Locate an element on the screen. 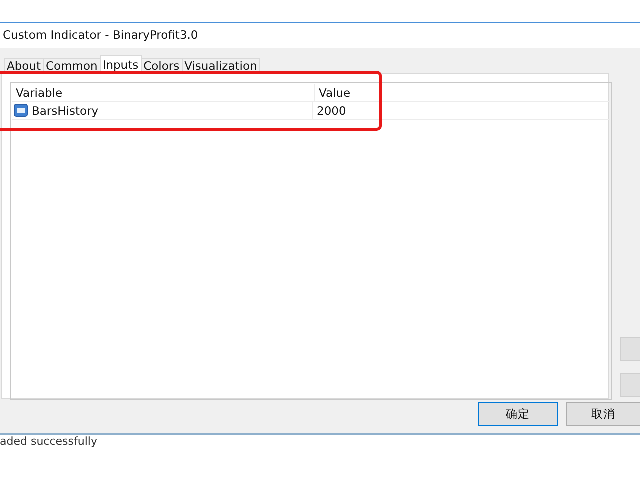 The width and height of the screenshot is (640, 480). column-header: Value is located at coordinates (334, 93).